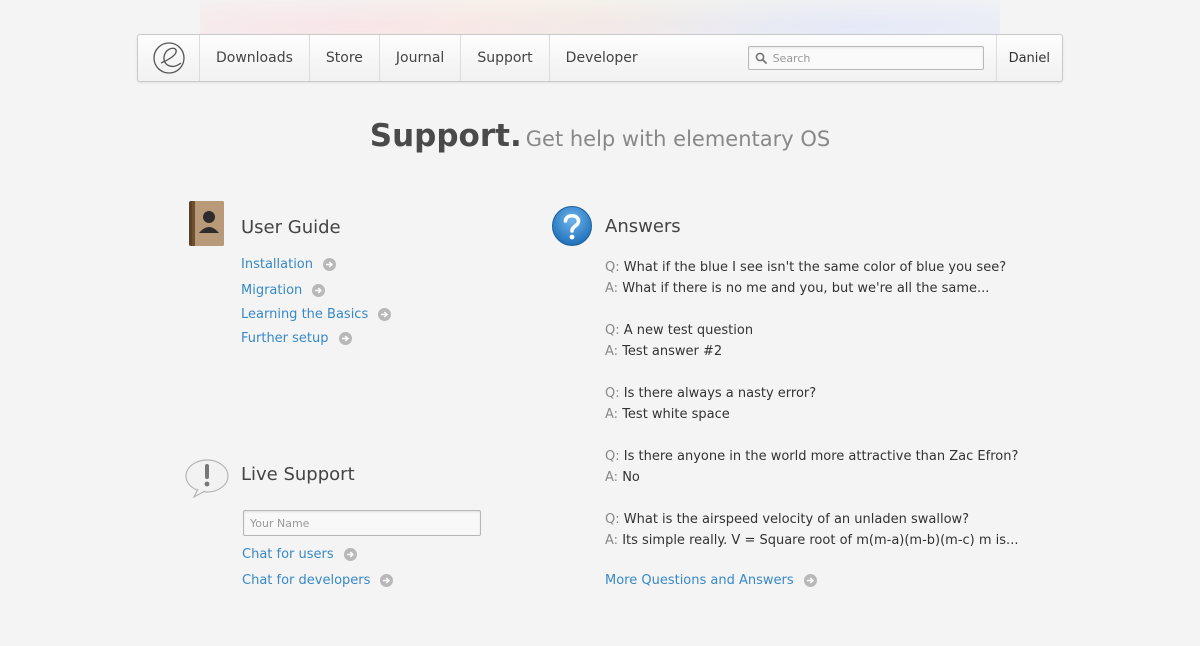 This screenshot has width=1200, height=646. Describe the element at coordinates (761, 58) in the screenshot. I see `search-icon` at that location.